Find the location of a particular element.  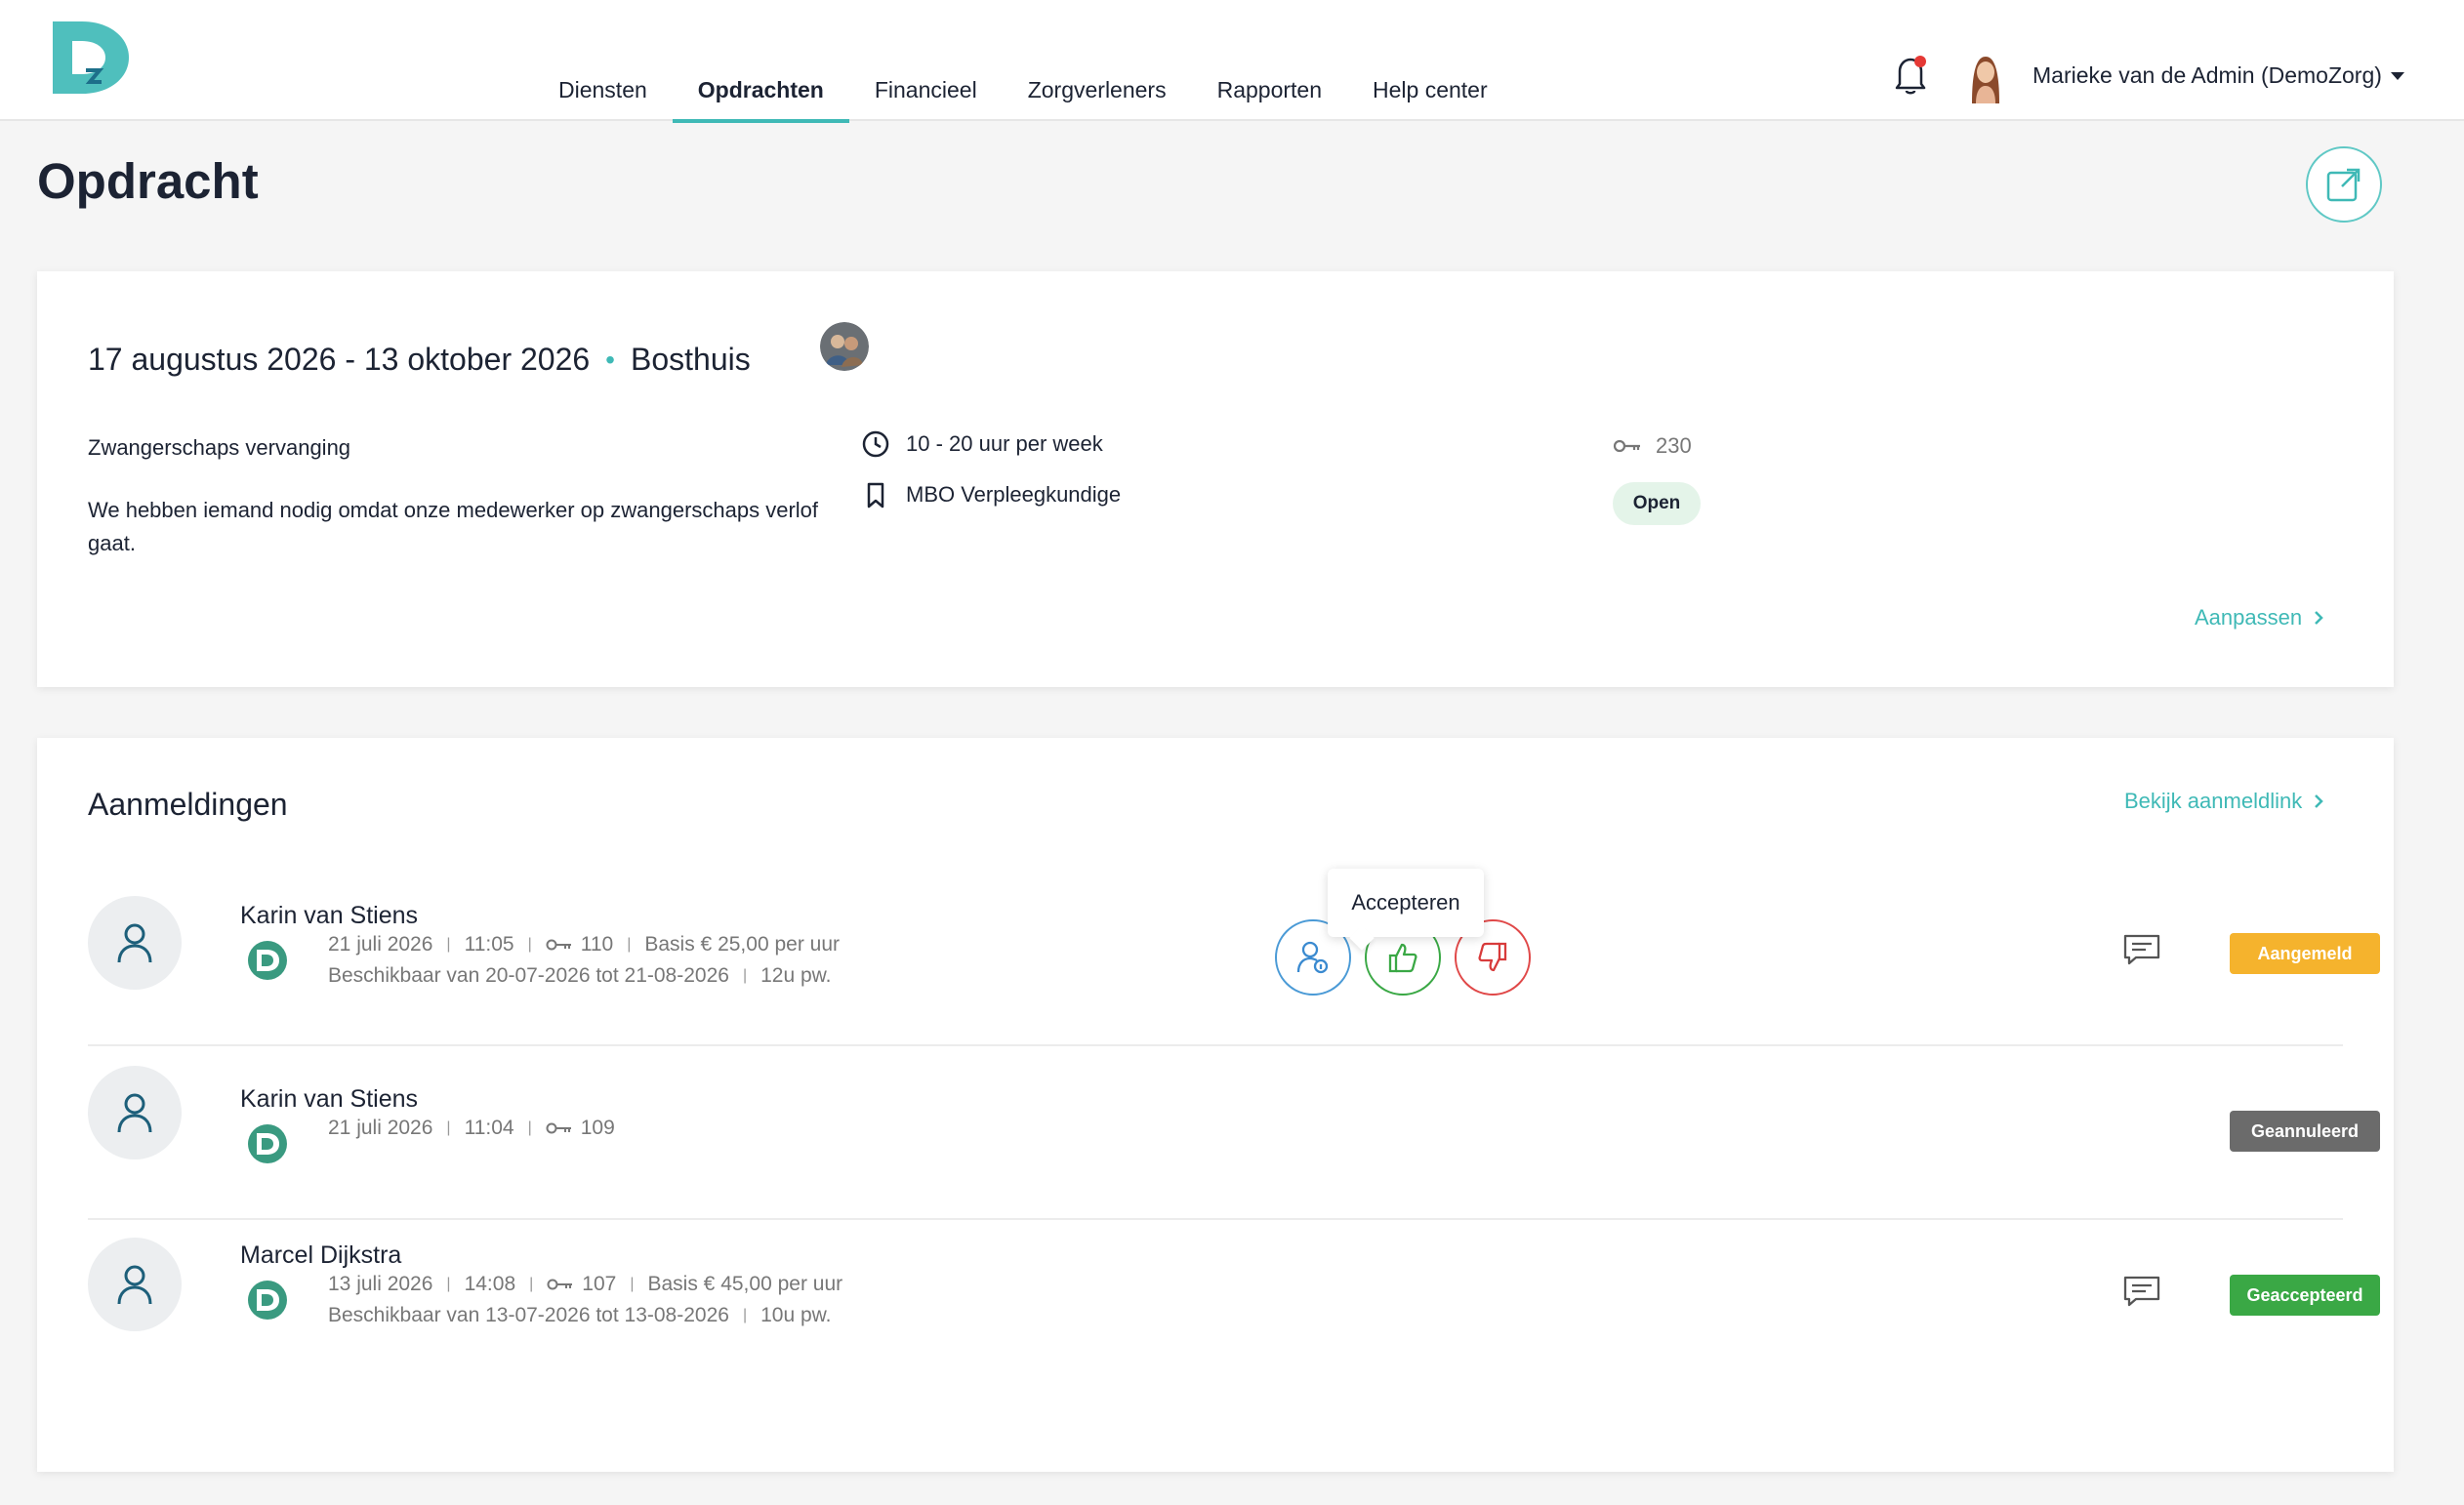

status-badge: Geaccepteerd is located at coordinates (2305, 1295).